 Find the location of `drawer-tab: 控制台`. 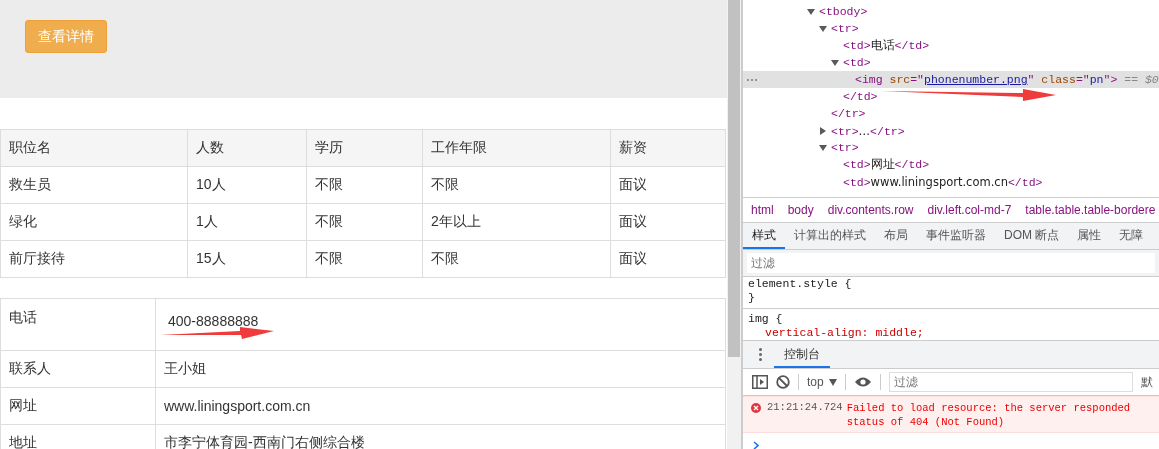

drawer-tab: 控制台 is located at coordinates (802, 354).